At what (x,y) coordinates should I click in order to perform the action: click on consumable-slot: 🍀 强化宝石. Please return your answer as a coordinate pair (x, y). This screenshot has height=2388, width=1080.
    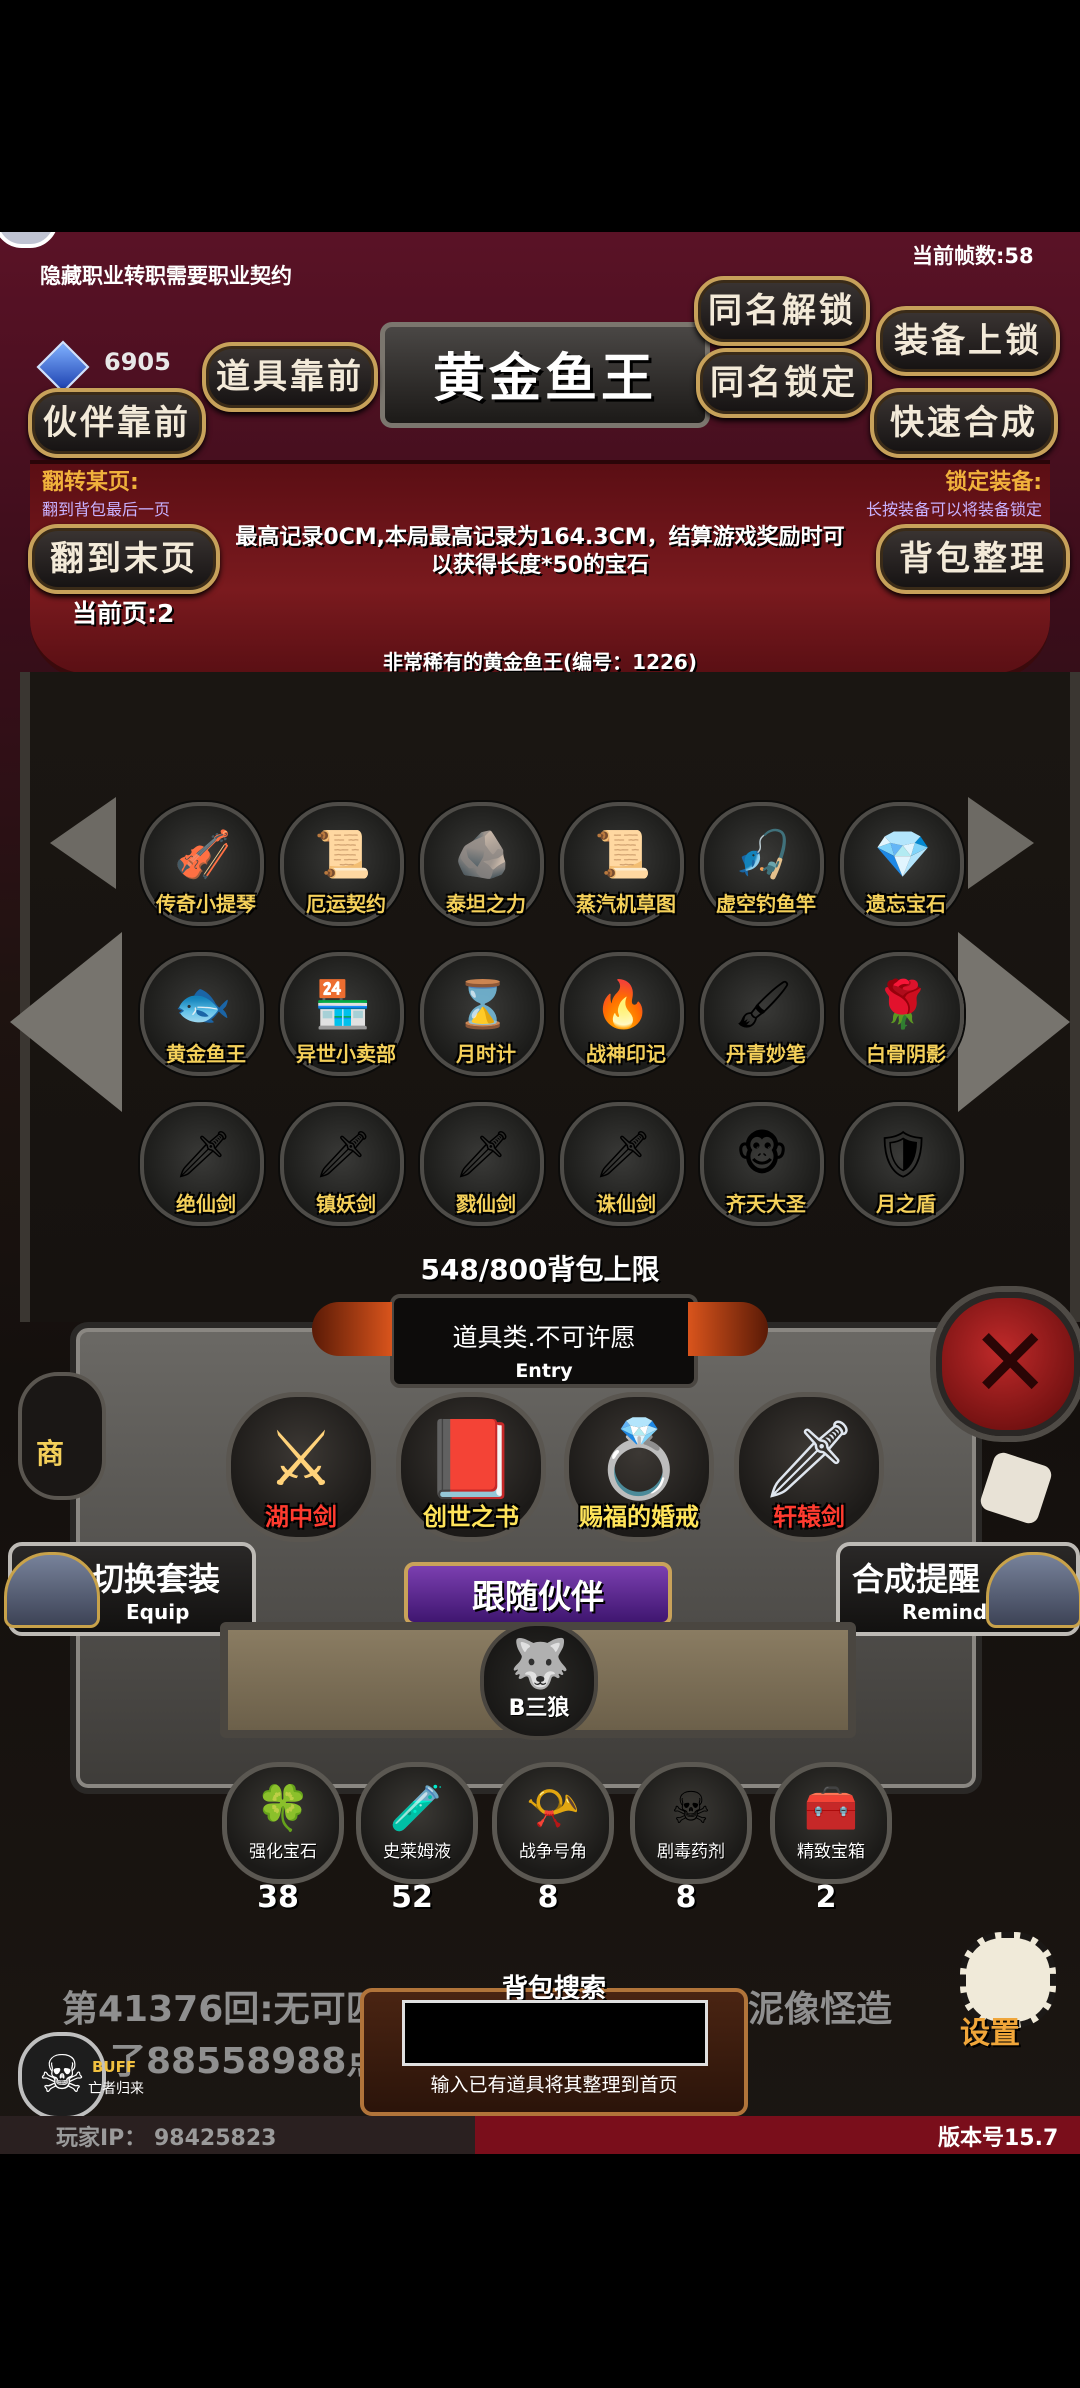
    Looking at the image, I should click on (283, 1823).